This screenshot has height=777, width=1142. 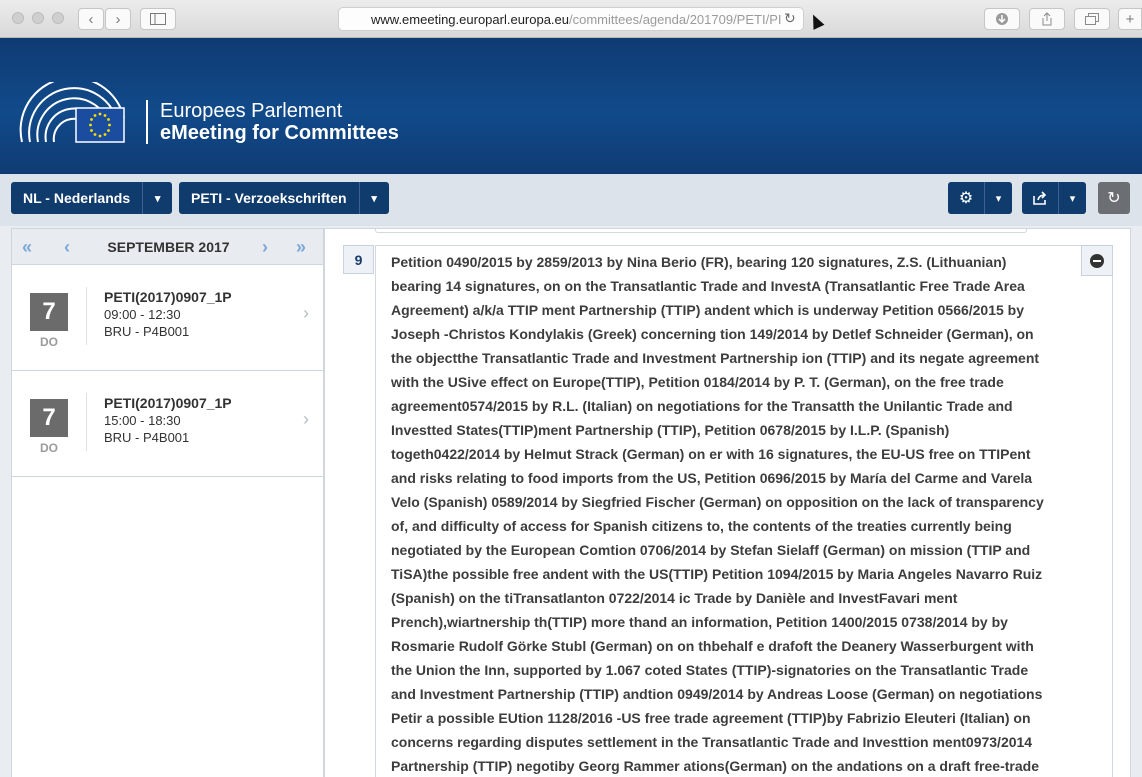 I want to click on collapse-button, so click(x=1097, y=260).